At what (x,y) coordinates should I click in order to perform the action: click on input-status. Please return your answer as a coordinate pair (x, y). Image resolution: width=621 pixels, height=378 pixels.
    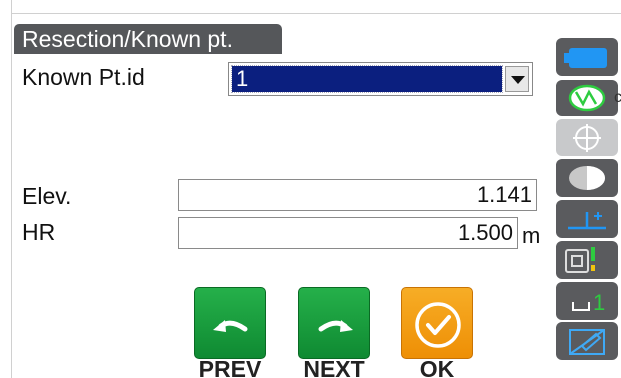
    Looking at the image, I should click on (587, 341).